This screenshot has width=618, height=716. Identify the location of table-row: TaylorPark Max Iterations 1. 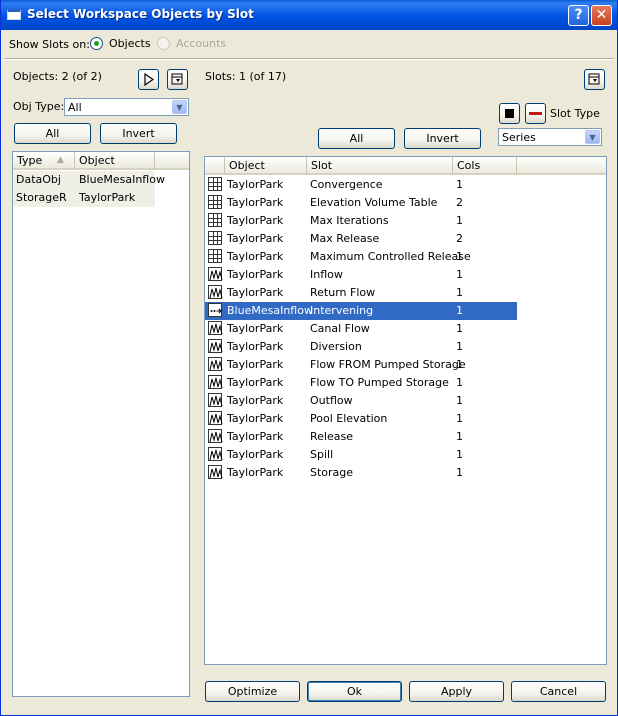
(361, 221).